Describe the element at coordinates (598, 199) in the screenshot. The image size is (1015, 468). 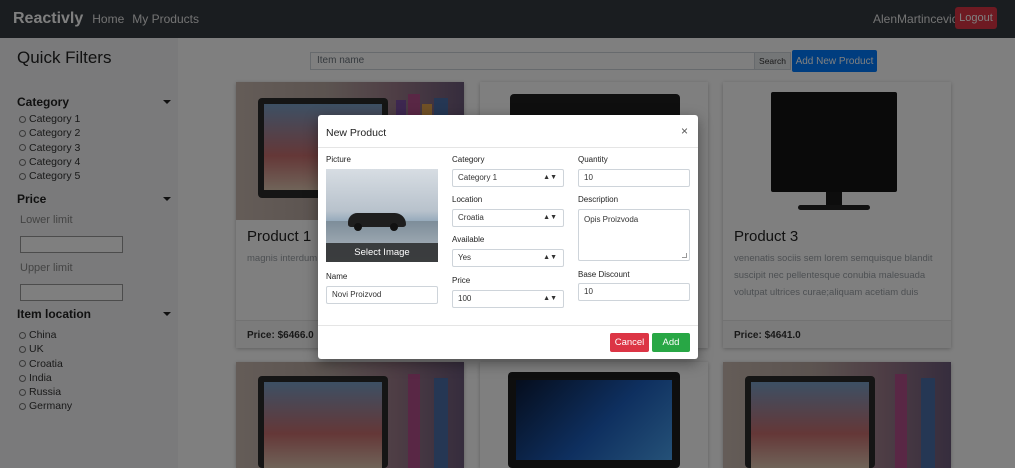
I see `description-label: Description` at that location.